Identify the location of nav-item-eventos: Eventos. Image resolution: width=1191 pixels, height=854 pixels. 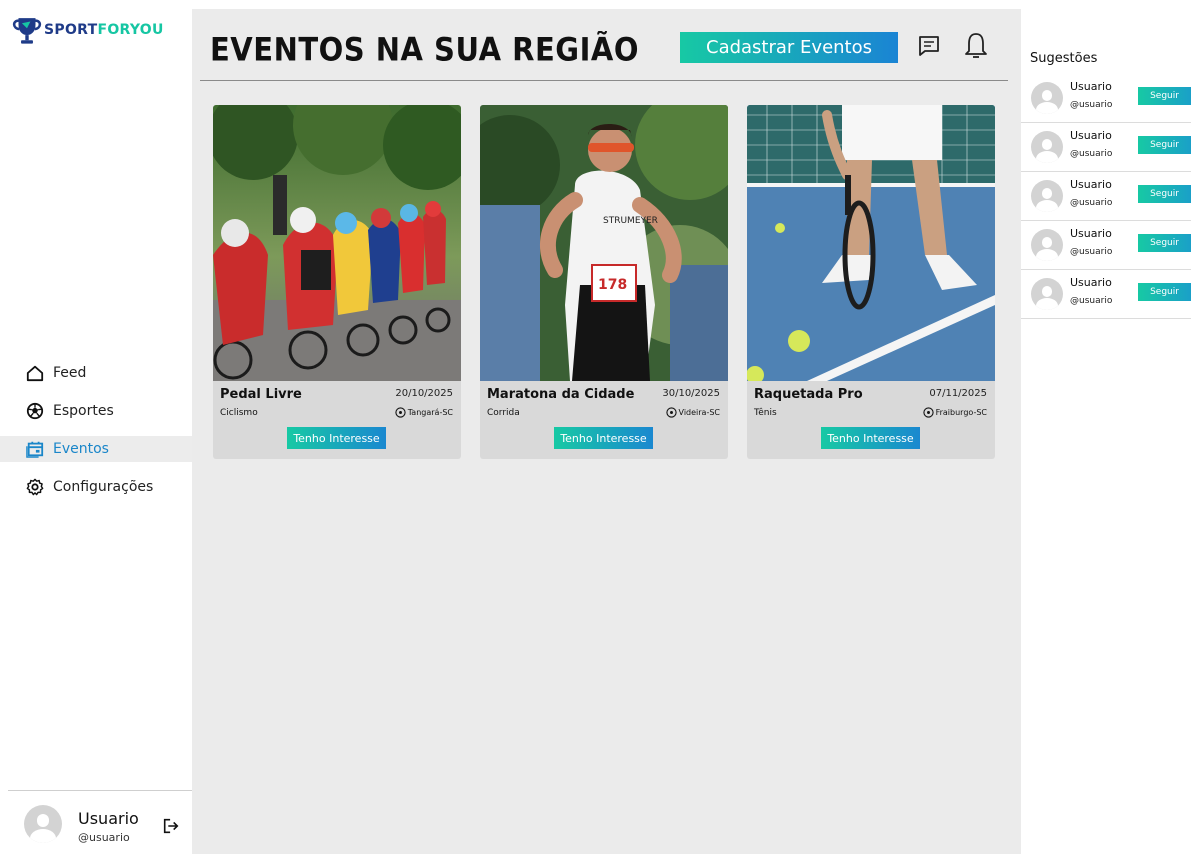
(96, 449).